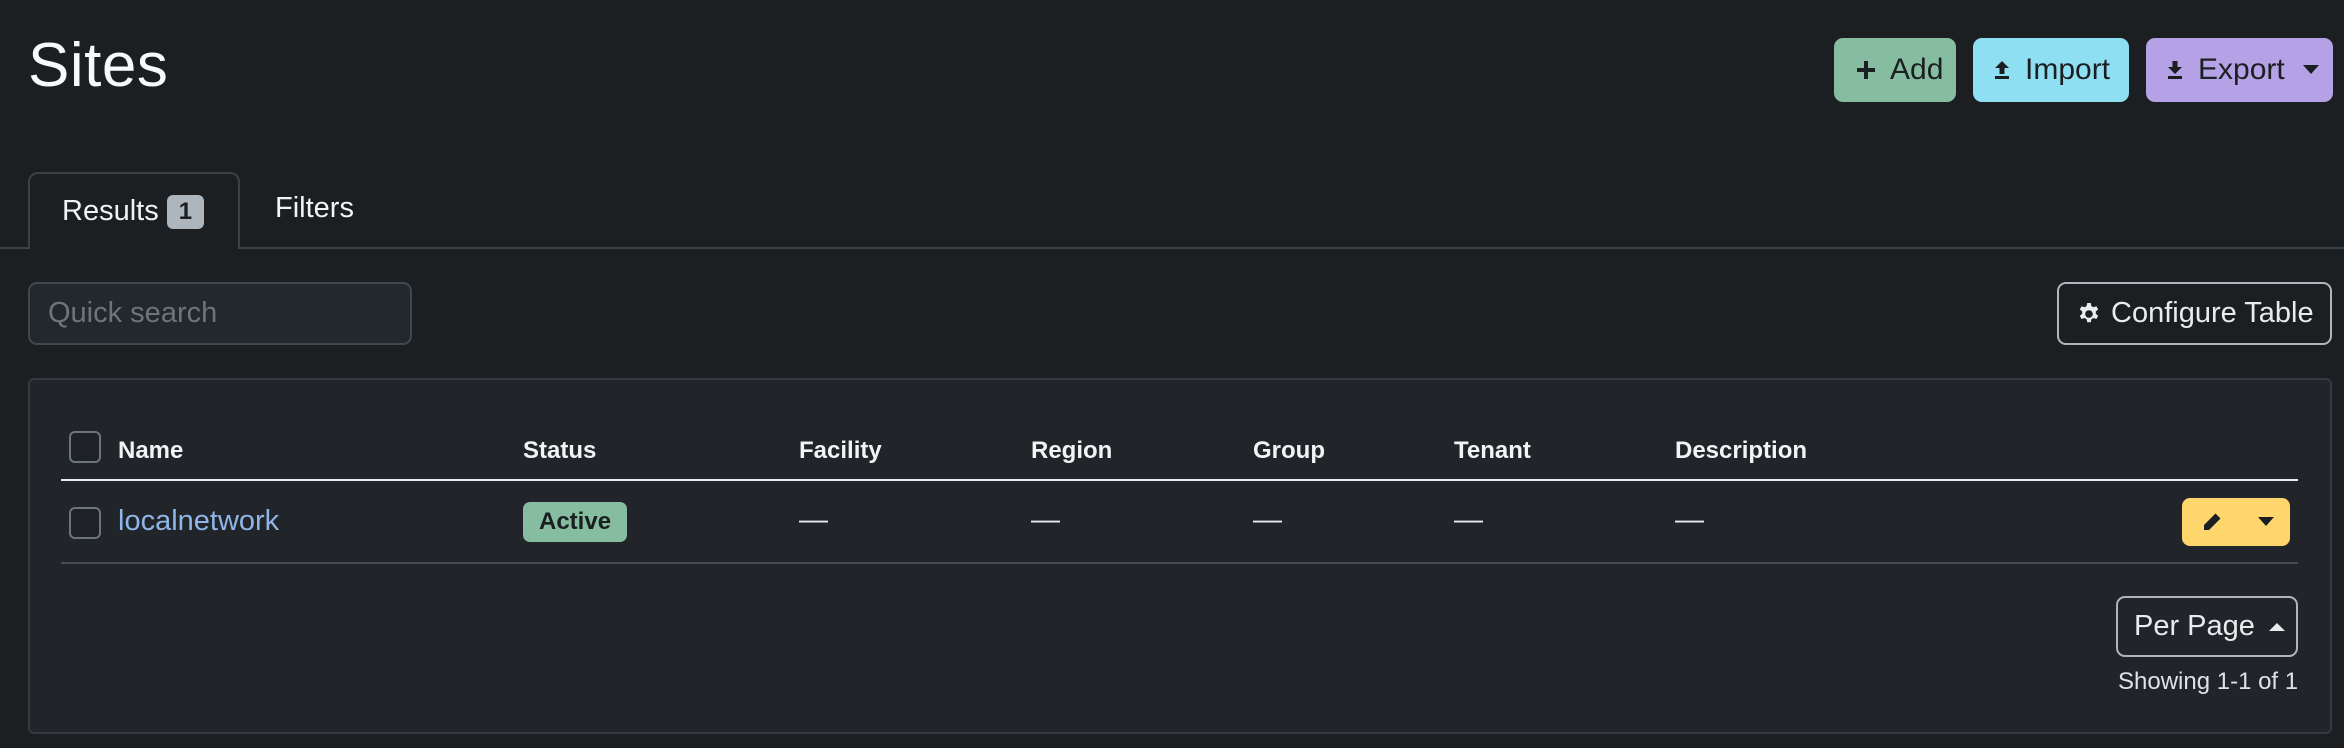 Image resolution: width=2344 pixels, height=748 pixels. I want to click on edit-button, so click(2212, 522).